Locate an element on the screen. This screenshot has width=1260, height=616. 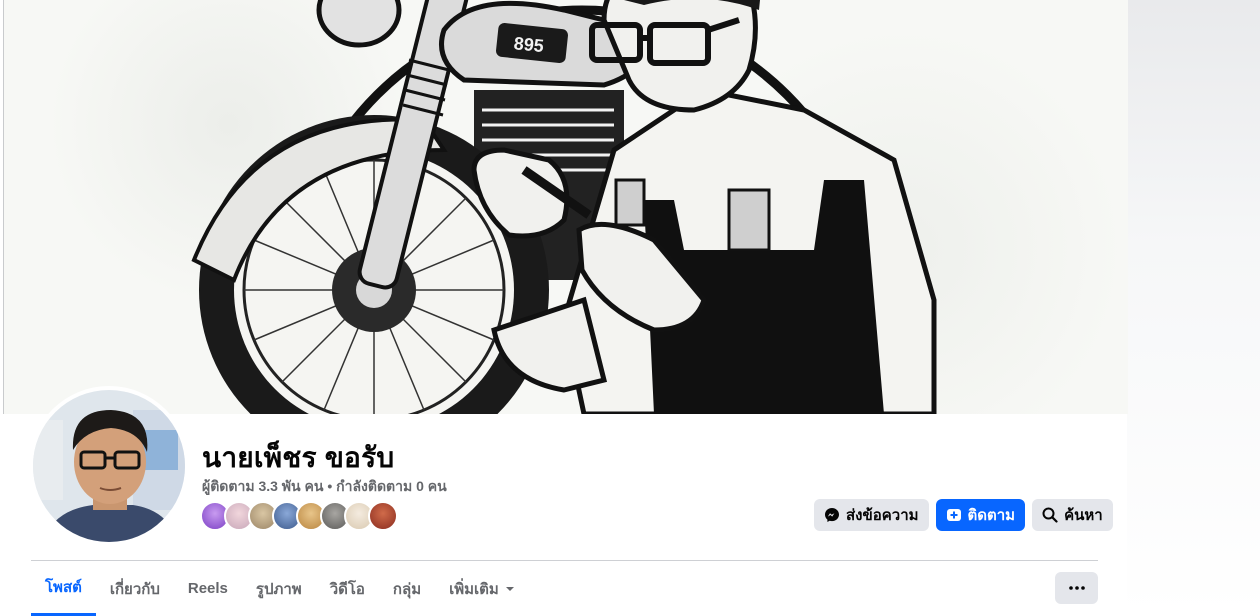
profile-actions: ส่งข้อความ ติดตาม ค้นหา is located at coordinates (963, 515).